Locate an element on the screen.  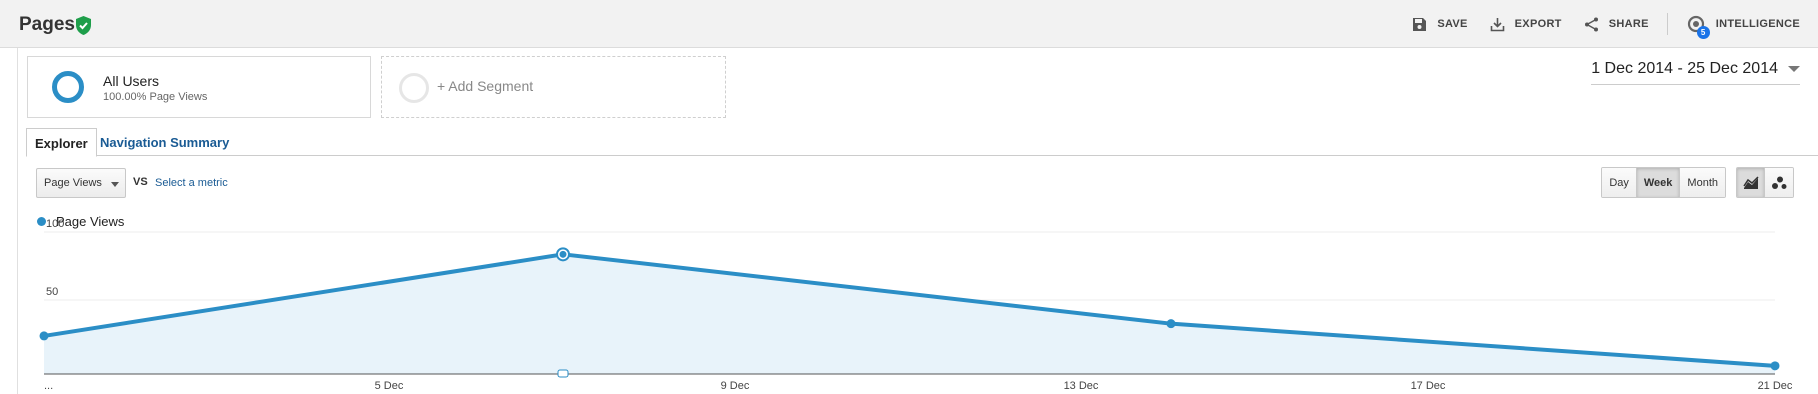
share-button: SHARE is located at coordinates (1616, 24).